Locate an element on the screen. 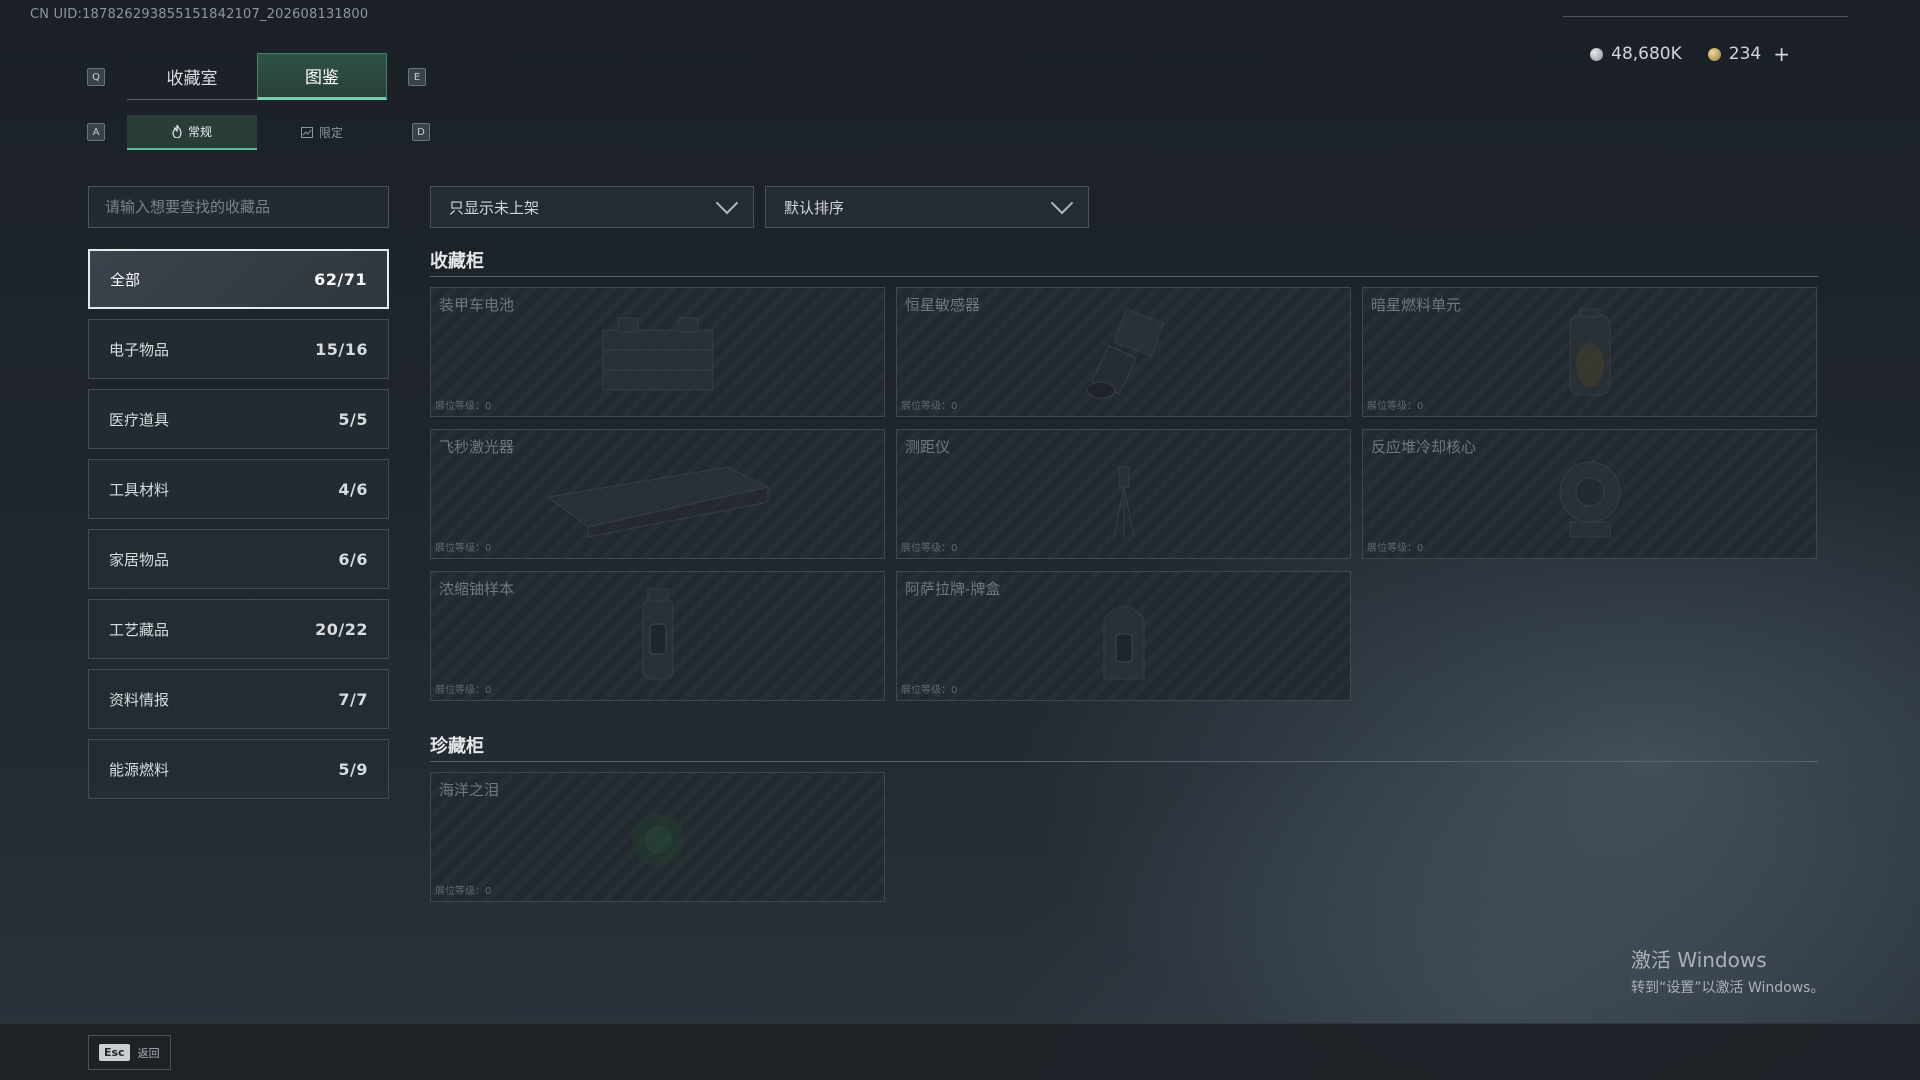 The image size is (1920, 1080). laser-icon is located at coordinates (657, 501).